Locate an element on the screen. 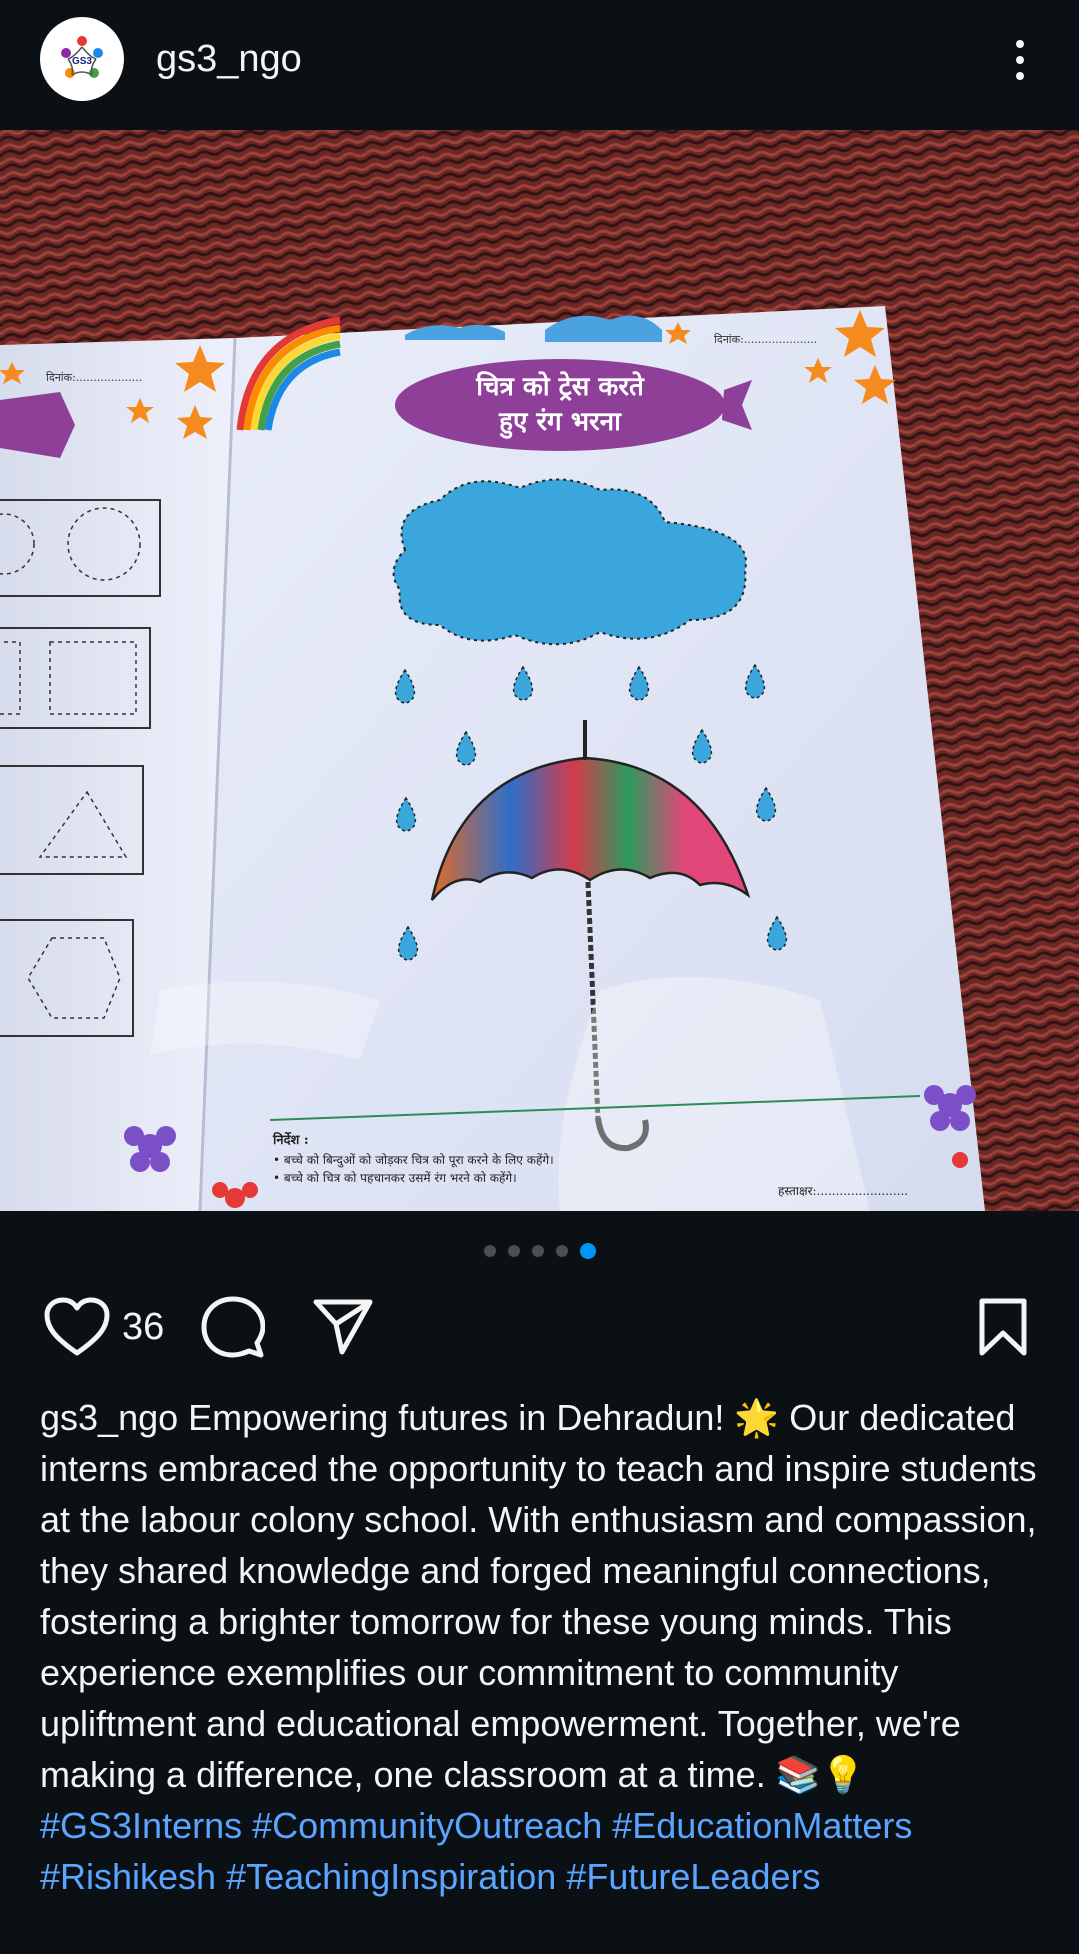 This screenshot has width=1079, height=1954. gs3-logo-icon: GS3 is located at coordinates (82, 59).